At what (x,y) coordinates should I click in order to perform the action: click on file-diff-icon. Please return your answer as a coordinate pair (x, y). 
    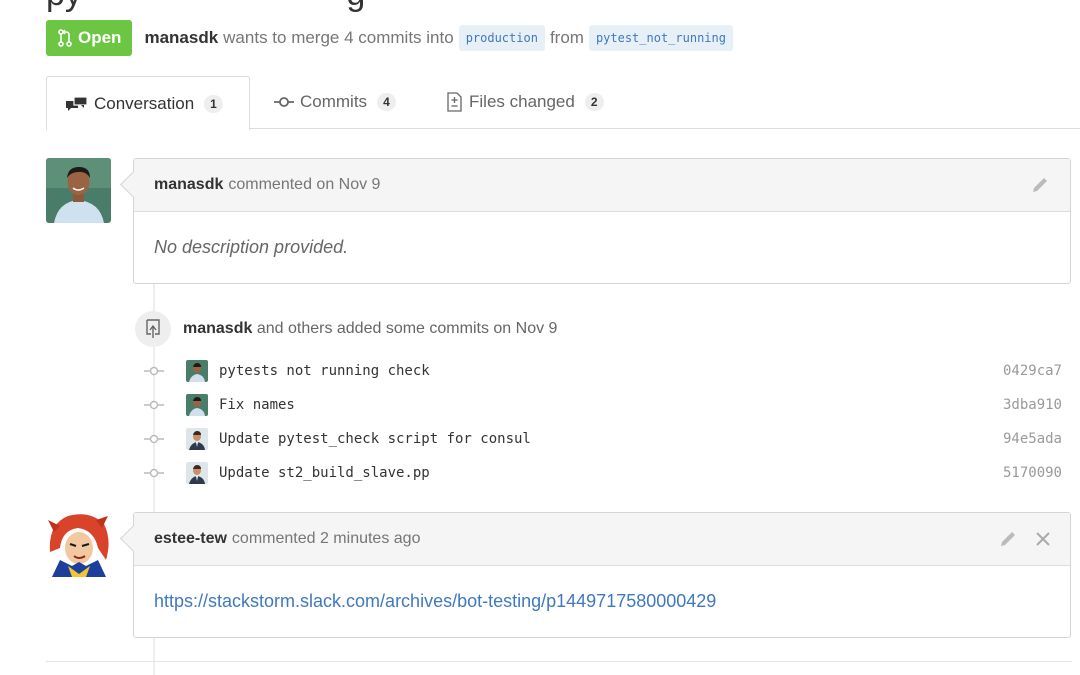
    Looking at the image, I should click on (454, 102).